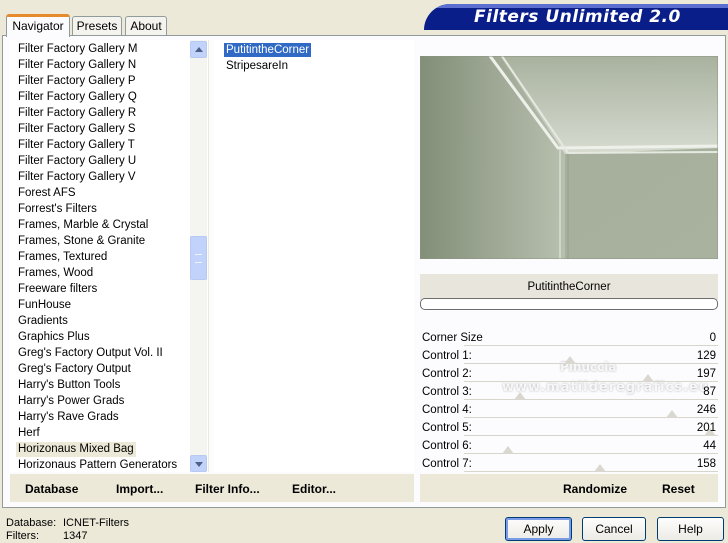  Describe the element at coordinates (257, 66) in the screenshot. I see `filter-item: StripesareIn` at that location.